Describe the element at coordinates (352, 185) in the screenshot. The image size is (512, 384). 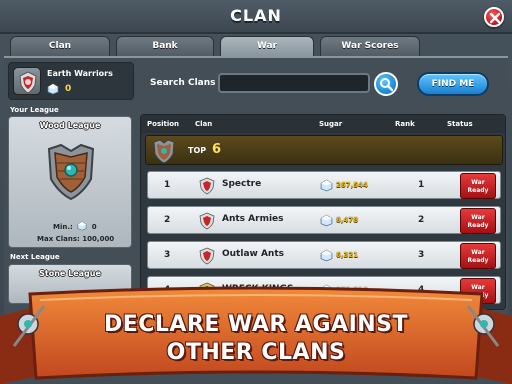
I see `row-sugar: 267,544` at that location.